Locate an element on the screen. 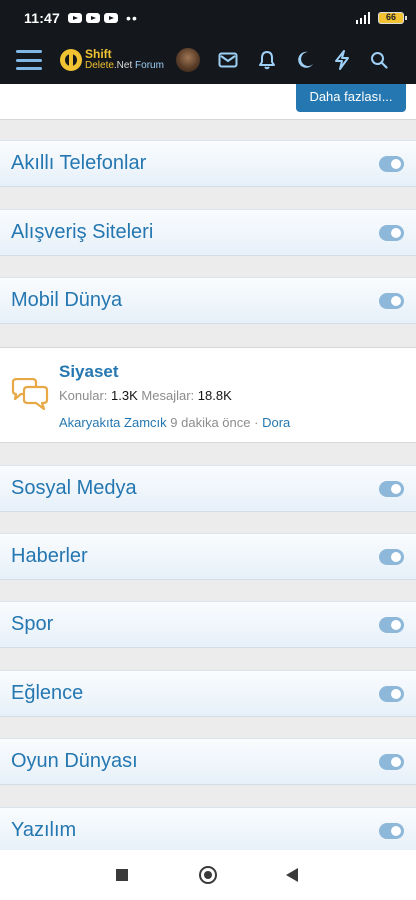  recents-icon is located at coordinates (122, 875).